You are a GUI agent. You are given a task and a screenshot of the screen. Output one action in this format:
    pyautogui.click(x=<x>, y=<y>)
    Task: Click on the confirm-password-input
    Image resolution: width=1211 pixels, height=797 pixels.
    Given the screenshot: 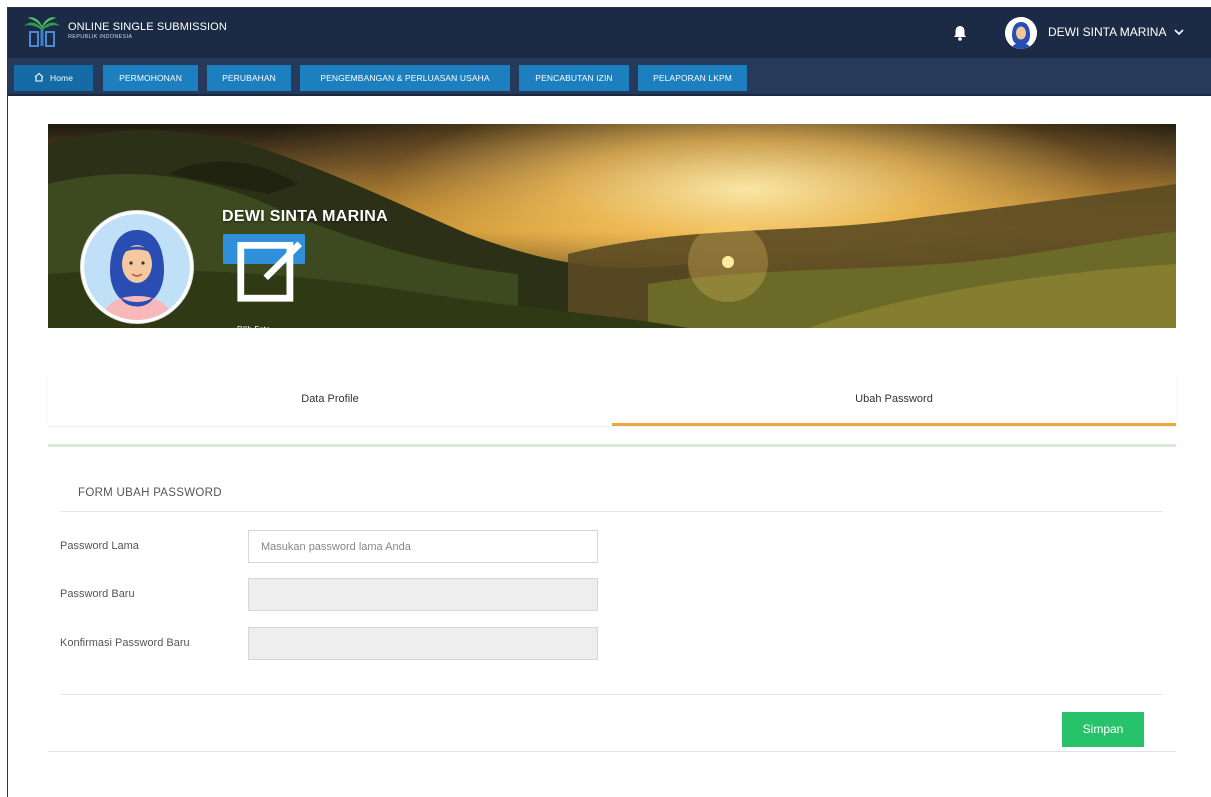 What is the action you would take?
    pyautogui.click(x=423, y=643)
    